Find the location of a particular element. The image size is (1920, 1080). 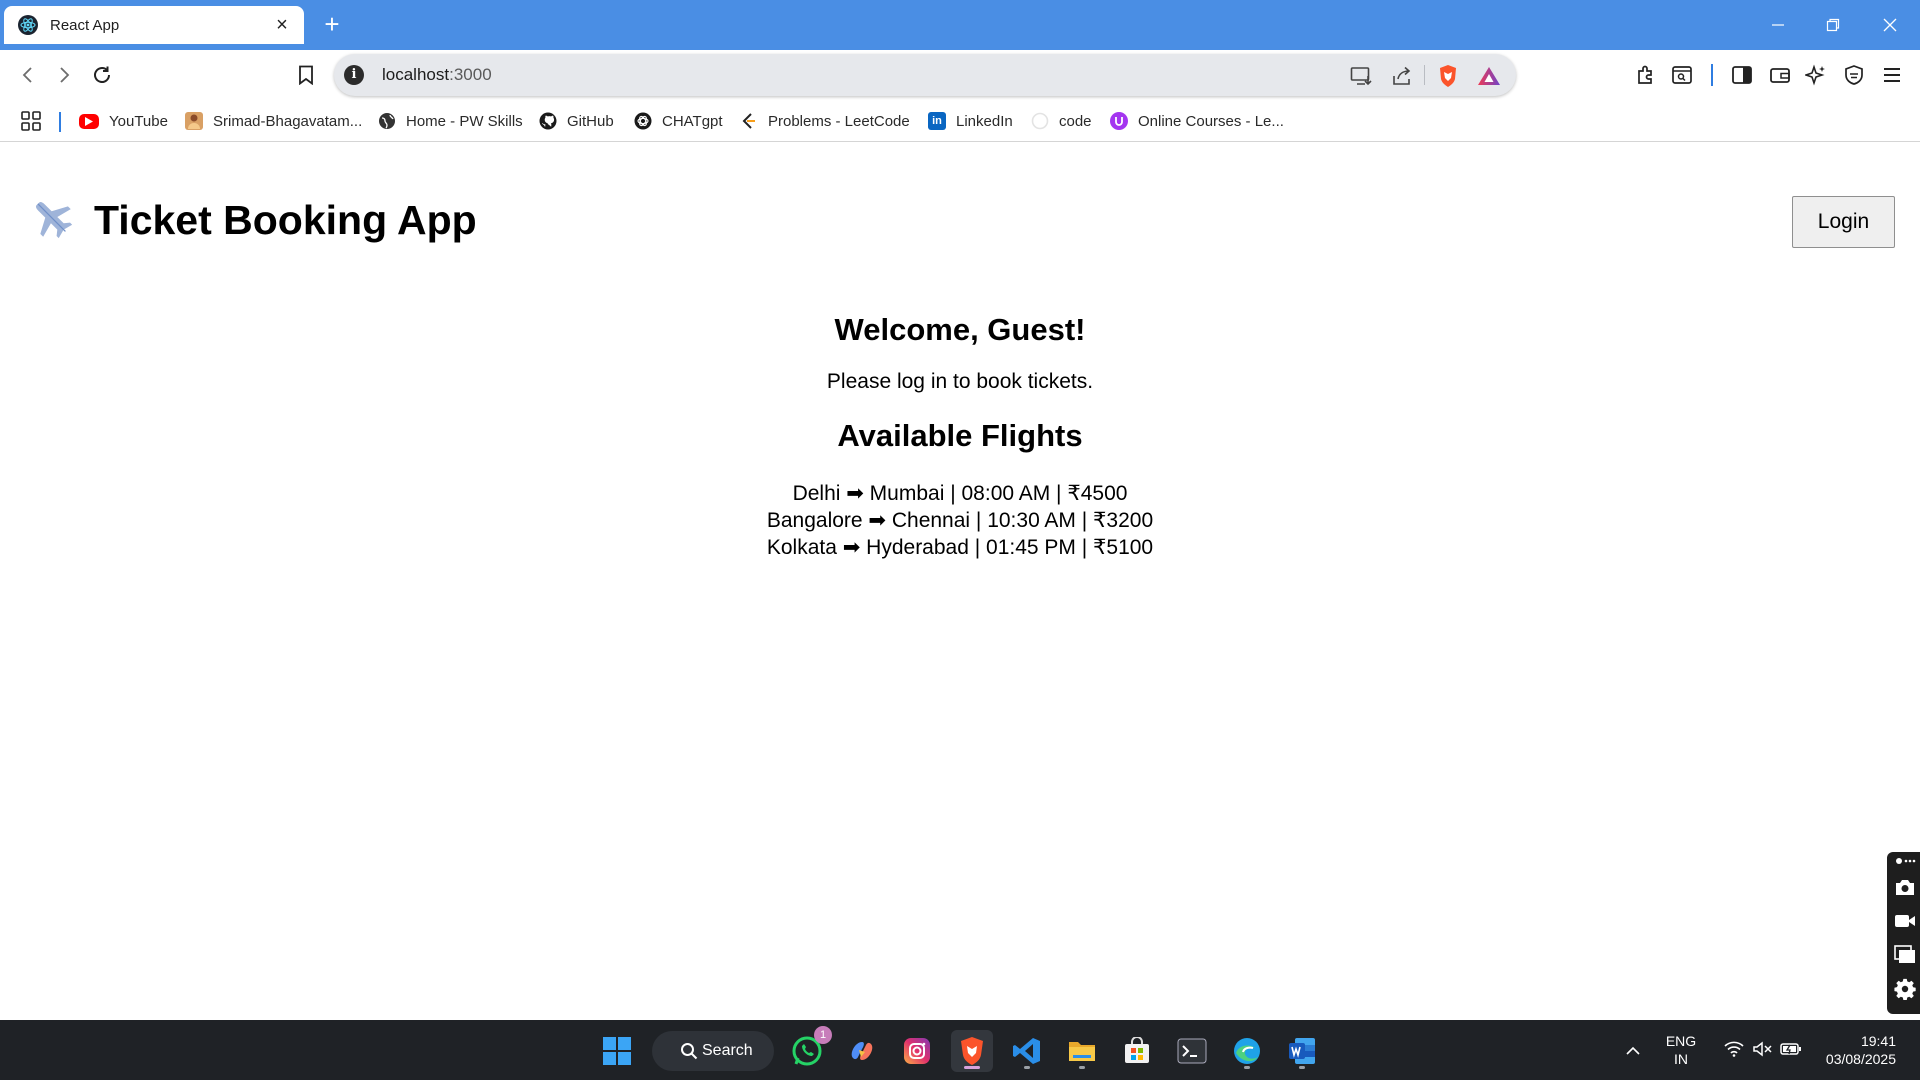

battery-icon is located at coordinates (1791, 1051).